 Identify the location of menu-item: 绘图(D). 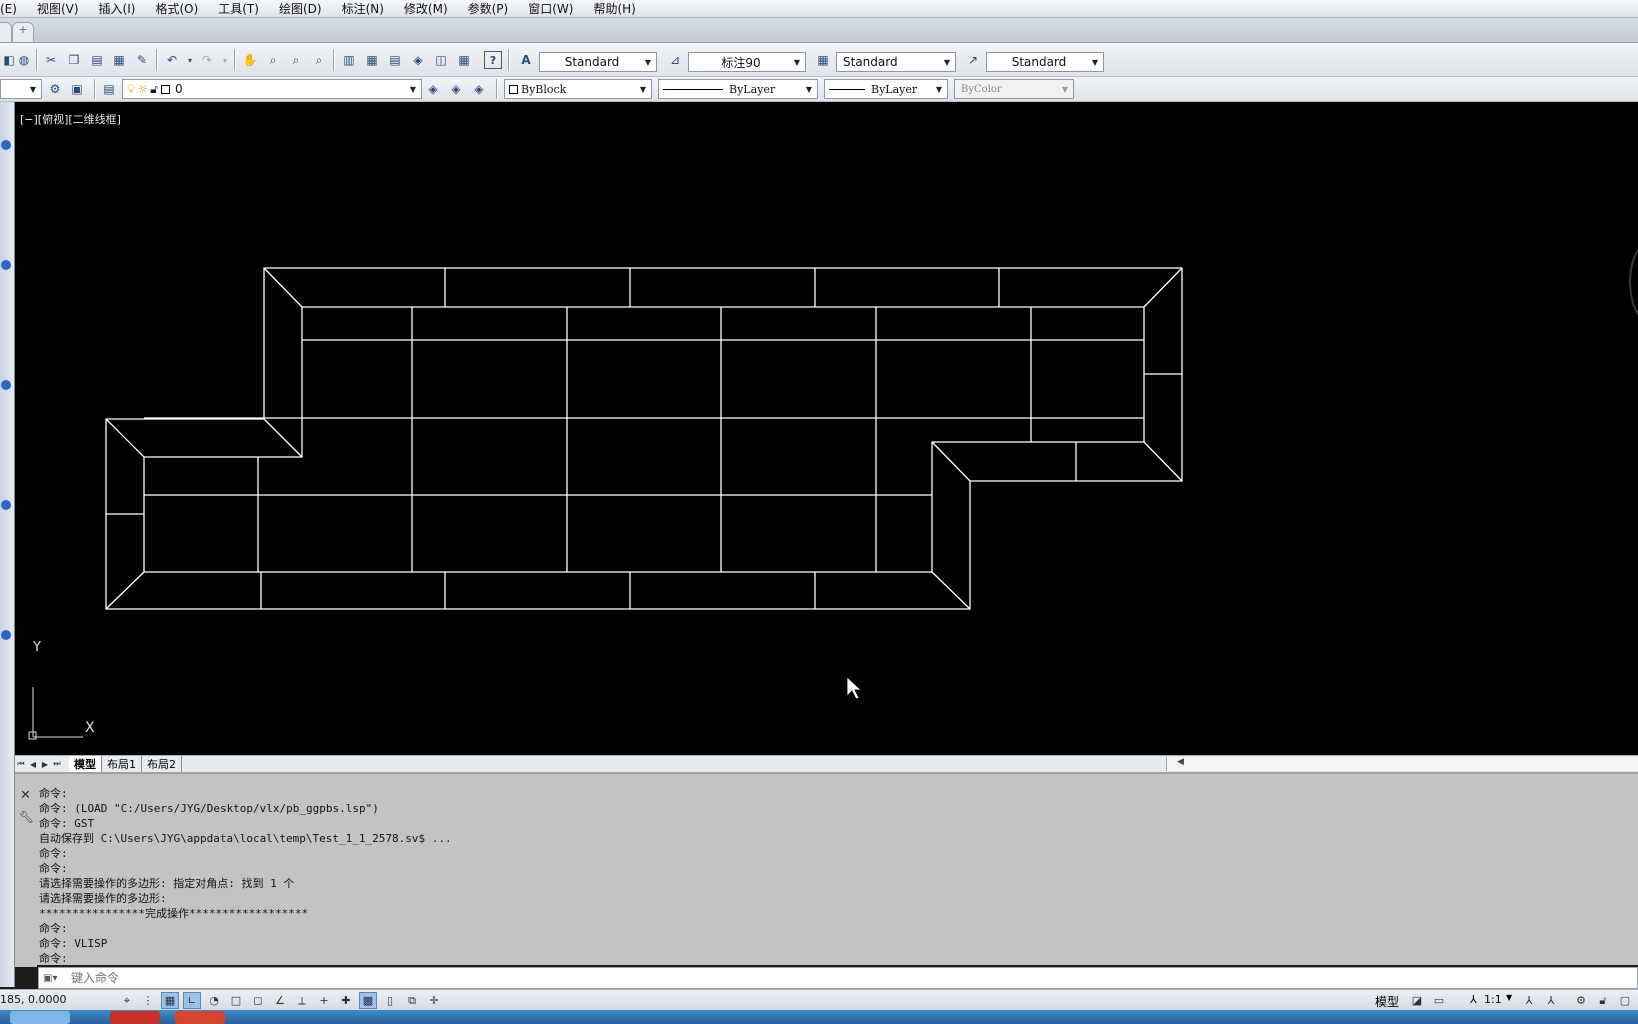
(300, 8).